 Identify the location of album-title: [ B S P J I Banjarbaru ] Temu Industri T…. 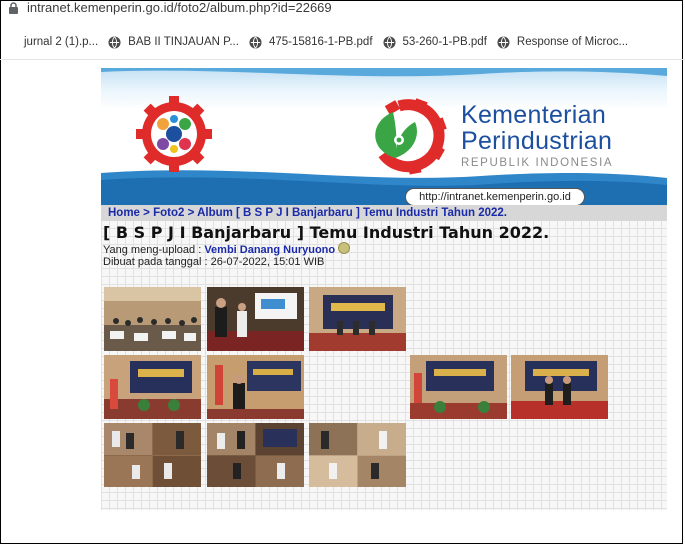
(326, 232).